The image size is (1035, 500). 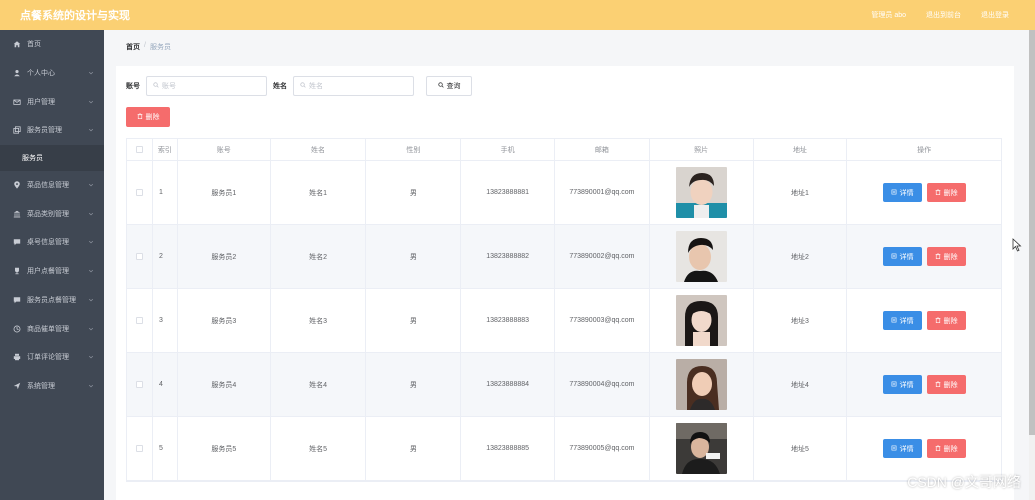 I want to click on sidebar-item-label: 服务员管理, so click(x=44, y=131).